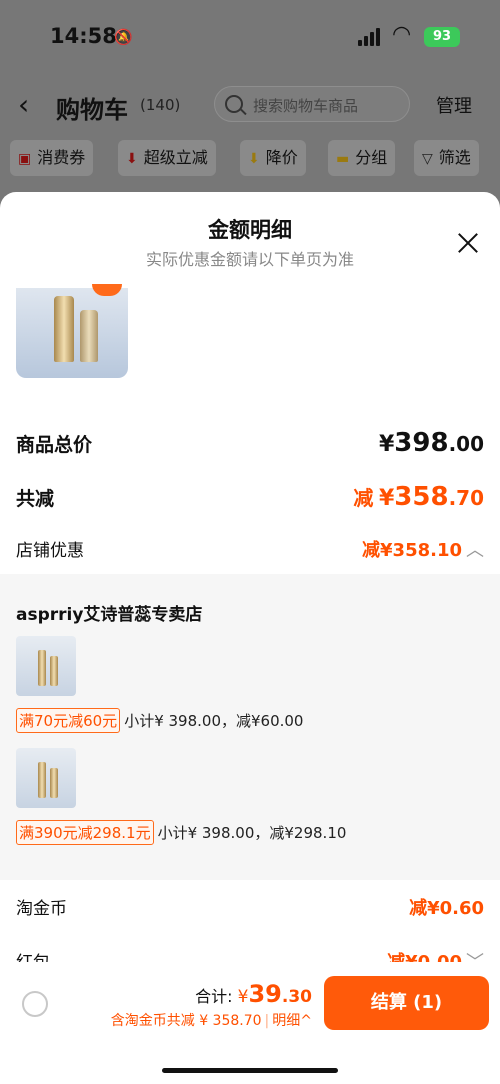  What do you see at coordinates (250, 909) in the screenshot?
I see `coin-row: 淘金币 减¥0.60` at bounding box center [250, 909].